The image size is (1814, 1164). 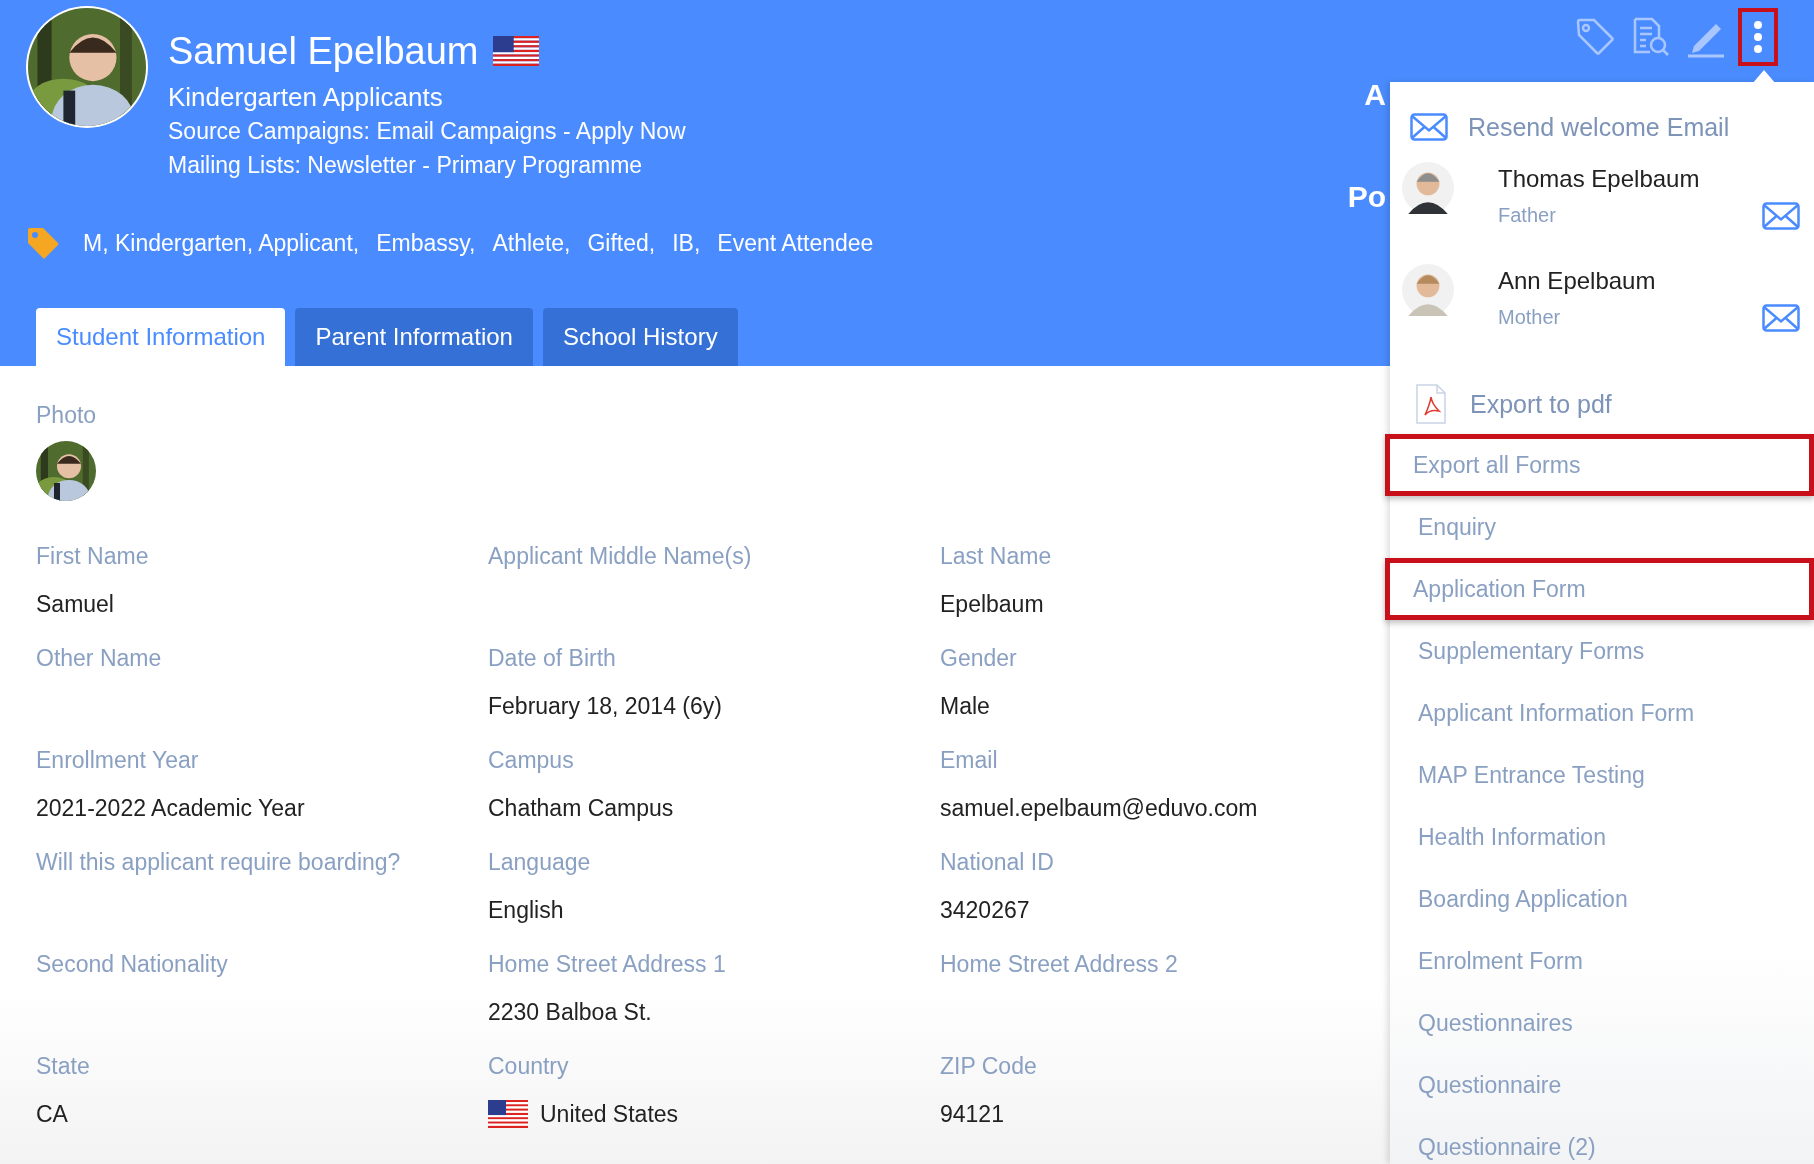 I want to click on pdf-icon, so click(x=1431, y=404).